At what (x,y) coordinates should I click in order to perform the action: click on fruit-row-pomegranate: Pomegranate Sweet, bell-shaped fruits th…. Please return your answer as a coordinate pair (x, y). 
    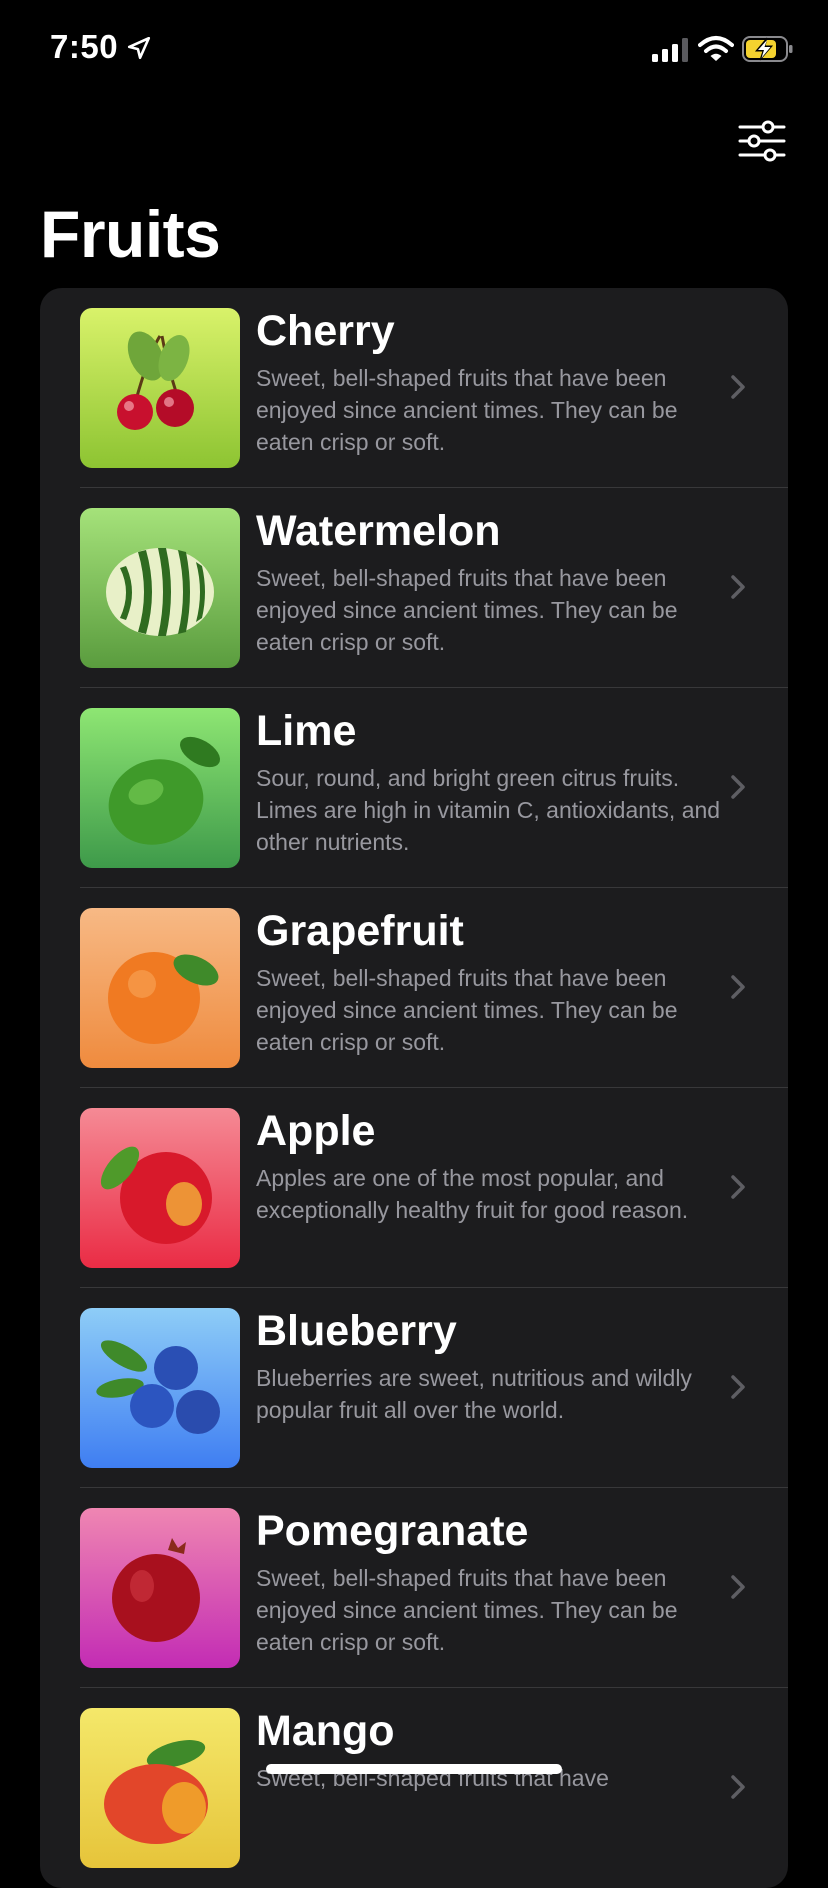
    Looking at the image, I should click on (414, 1588).